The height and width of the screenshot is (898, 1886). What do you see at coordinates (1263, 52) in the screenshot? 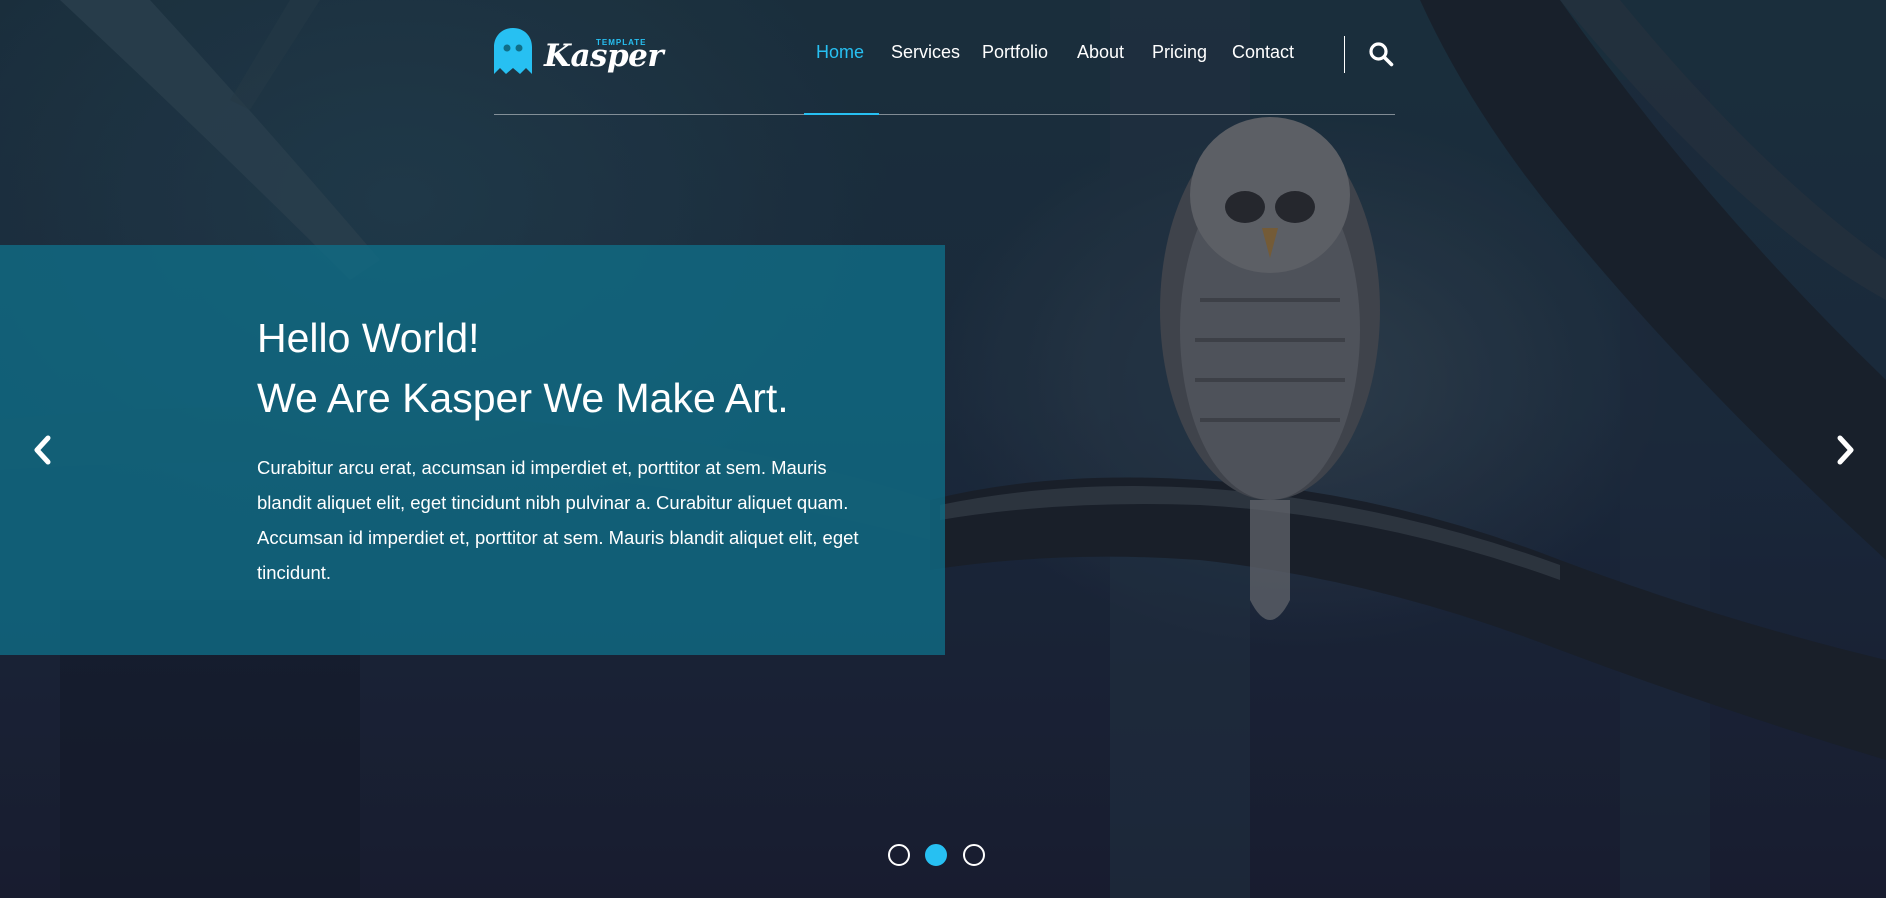
I see `nav-item-contact: Contact` at bounding box center [1263, 52].